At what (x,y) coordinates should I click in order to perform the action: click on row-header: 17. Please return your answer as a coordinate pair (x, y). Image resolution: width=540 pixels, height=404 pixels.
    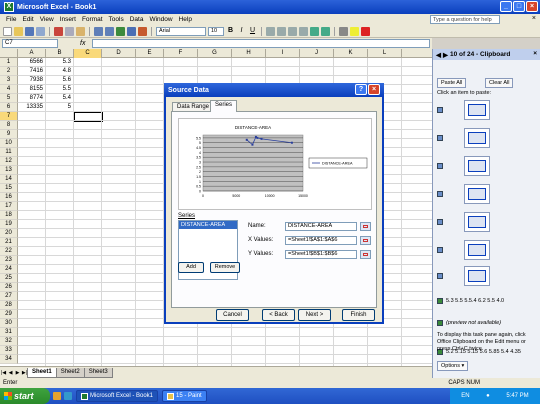
    Looking at the image, I should click on (9, 206).